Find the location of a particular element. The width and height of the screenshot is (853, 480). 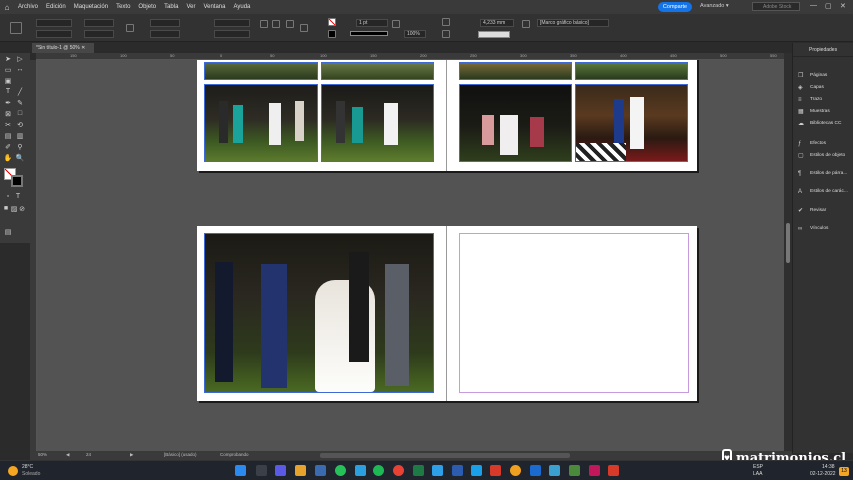

w-field is located at coordinates (99, 23).